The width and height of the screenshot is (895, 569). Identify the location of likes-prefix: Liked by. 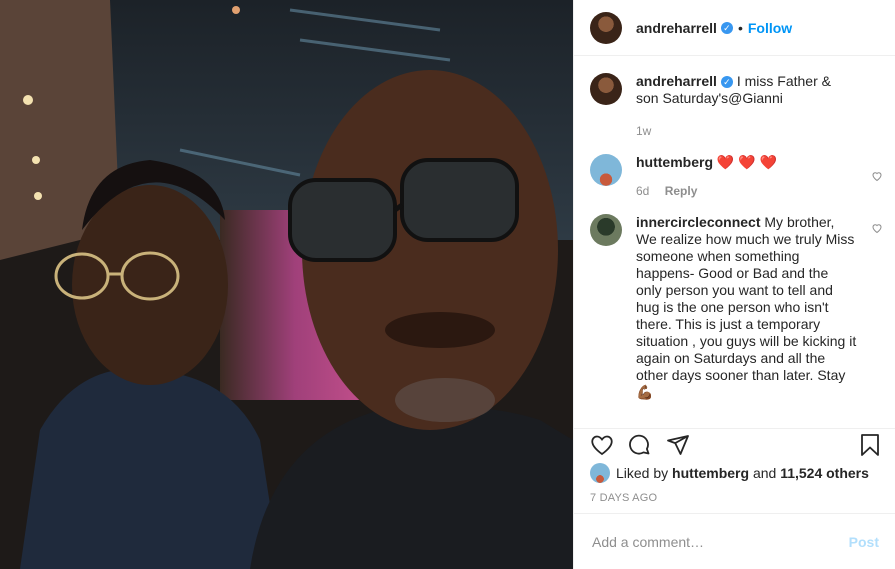
(642, 473).